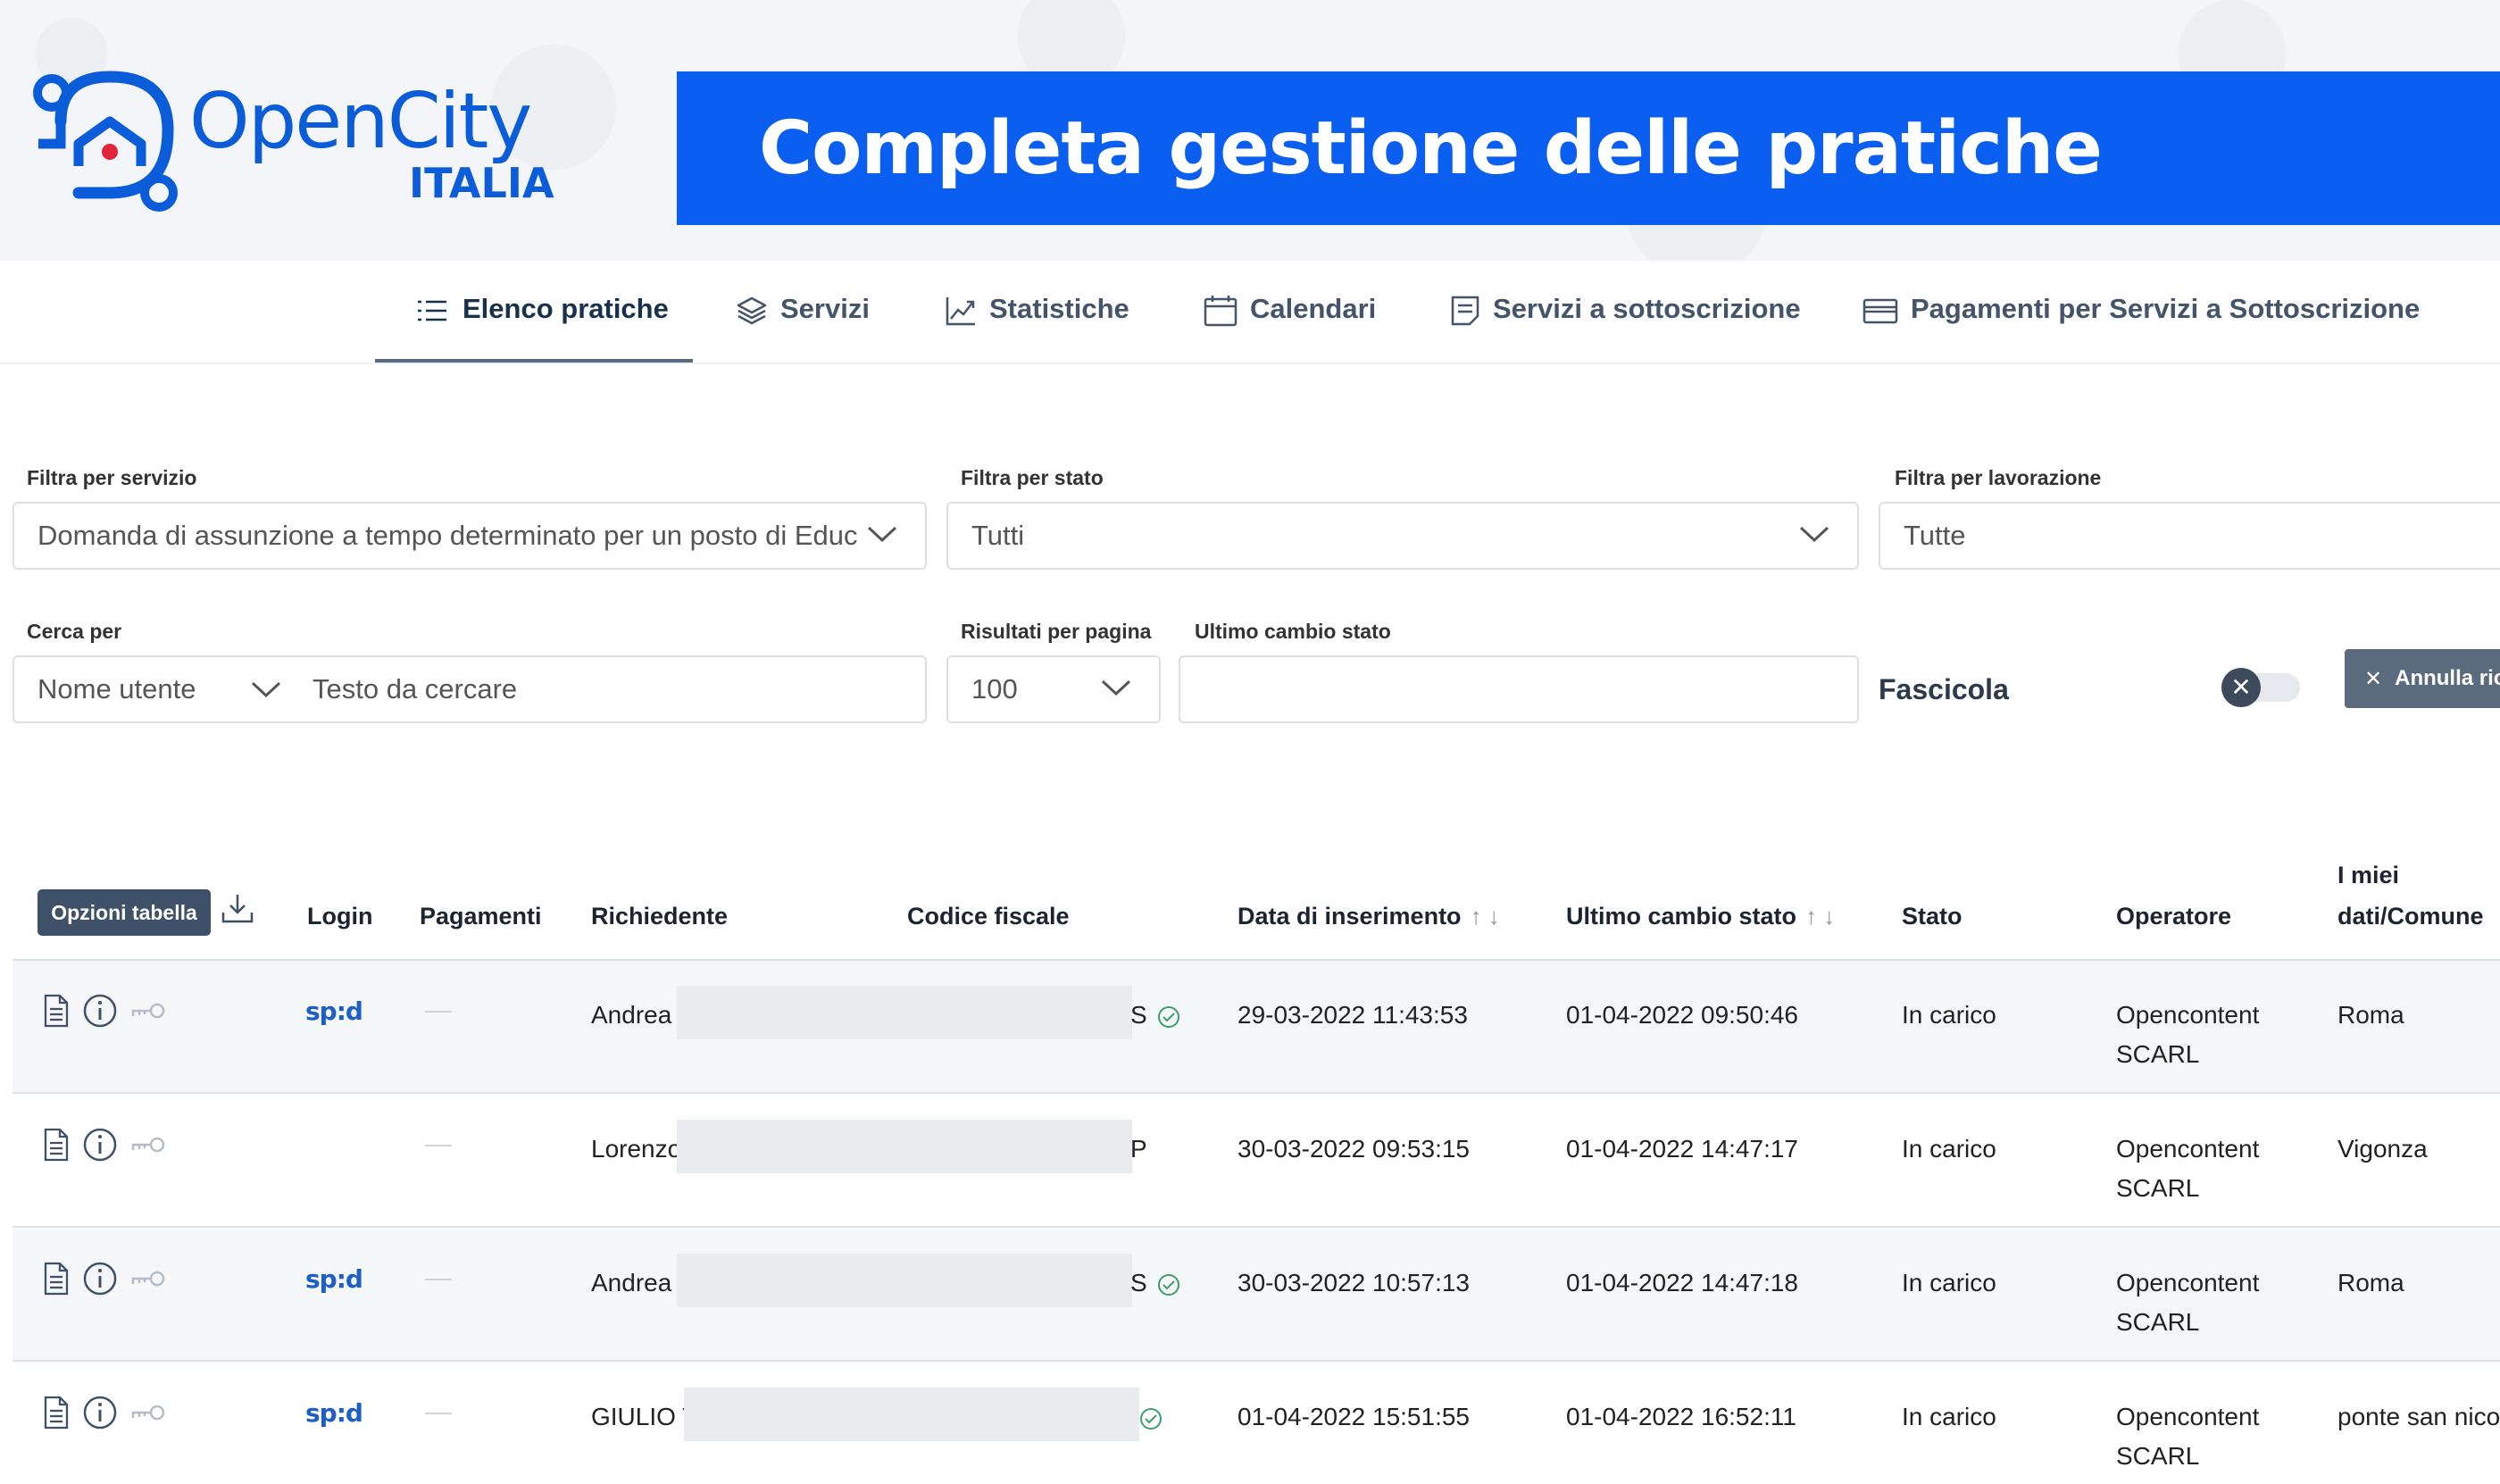 Image resolution: width=2500 pixels, height=1484 pixels. What do you see at coordinates (752, 310) in the screenshot?
I see `layers-icon` at bounding box center [752, 310].